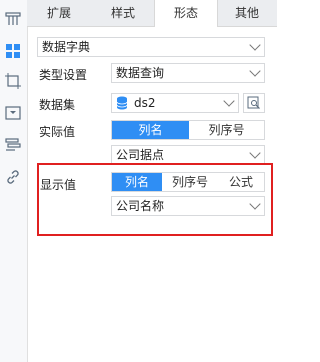 This screenshot has height=362, width=320. Describe the element at coordinates (140, 73) in the screenshot. I see `type-setting-value: 数据查询` at that location.